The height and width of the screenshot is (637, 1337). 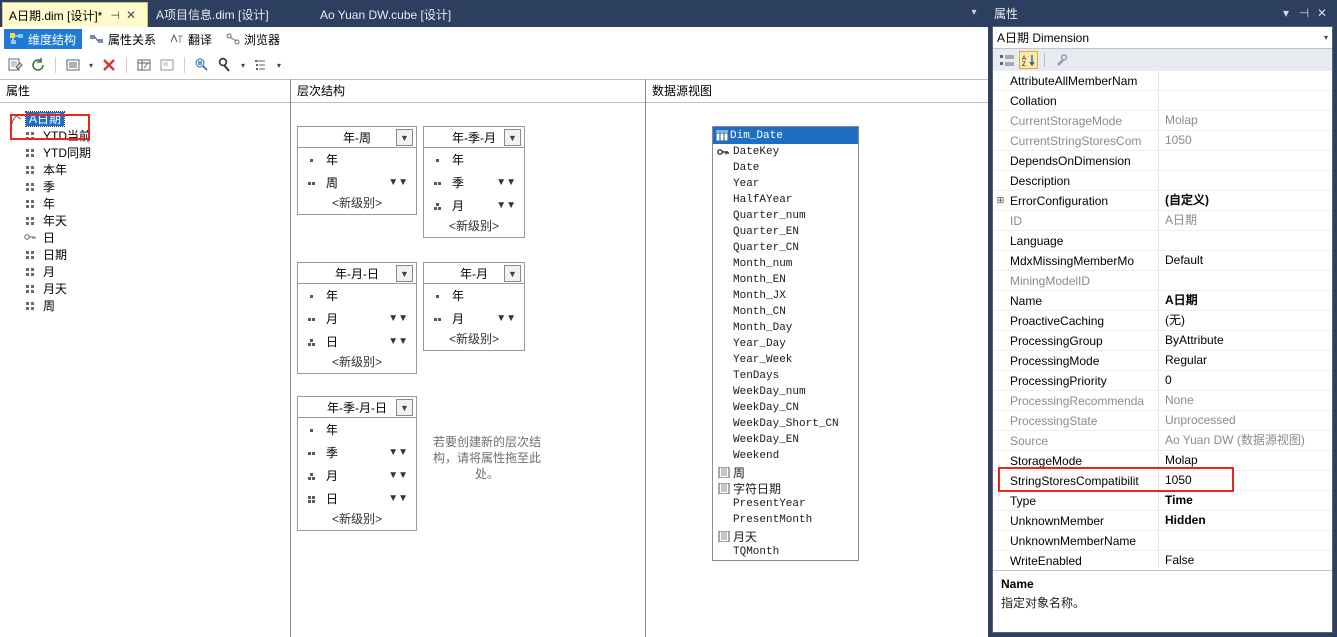 I want to click on property-value: None, so click(x=1245, y=400).